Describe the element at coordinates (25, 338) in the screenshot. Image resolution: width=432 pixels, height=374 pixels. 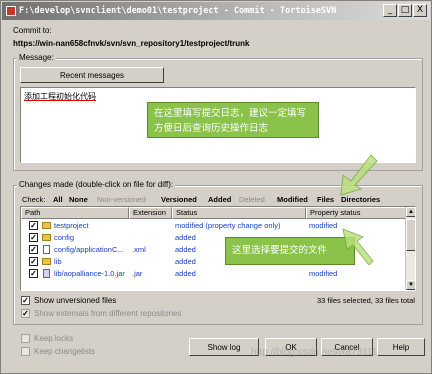
I see `keep-locks-checkbox` at that location.